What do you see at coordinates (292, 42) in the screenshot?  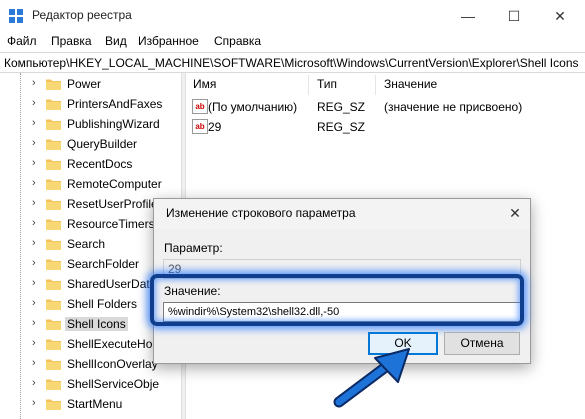 I see `menu-bar: Файл Правка Вид Избранное Справка` at bounding box center [292, 42].